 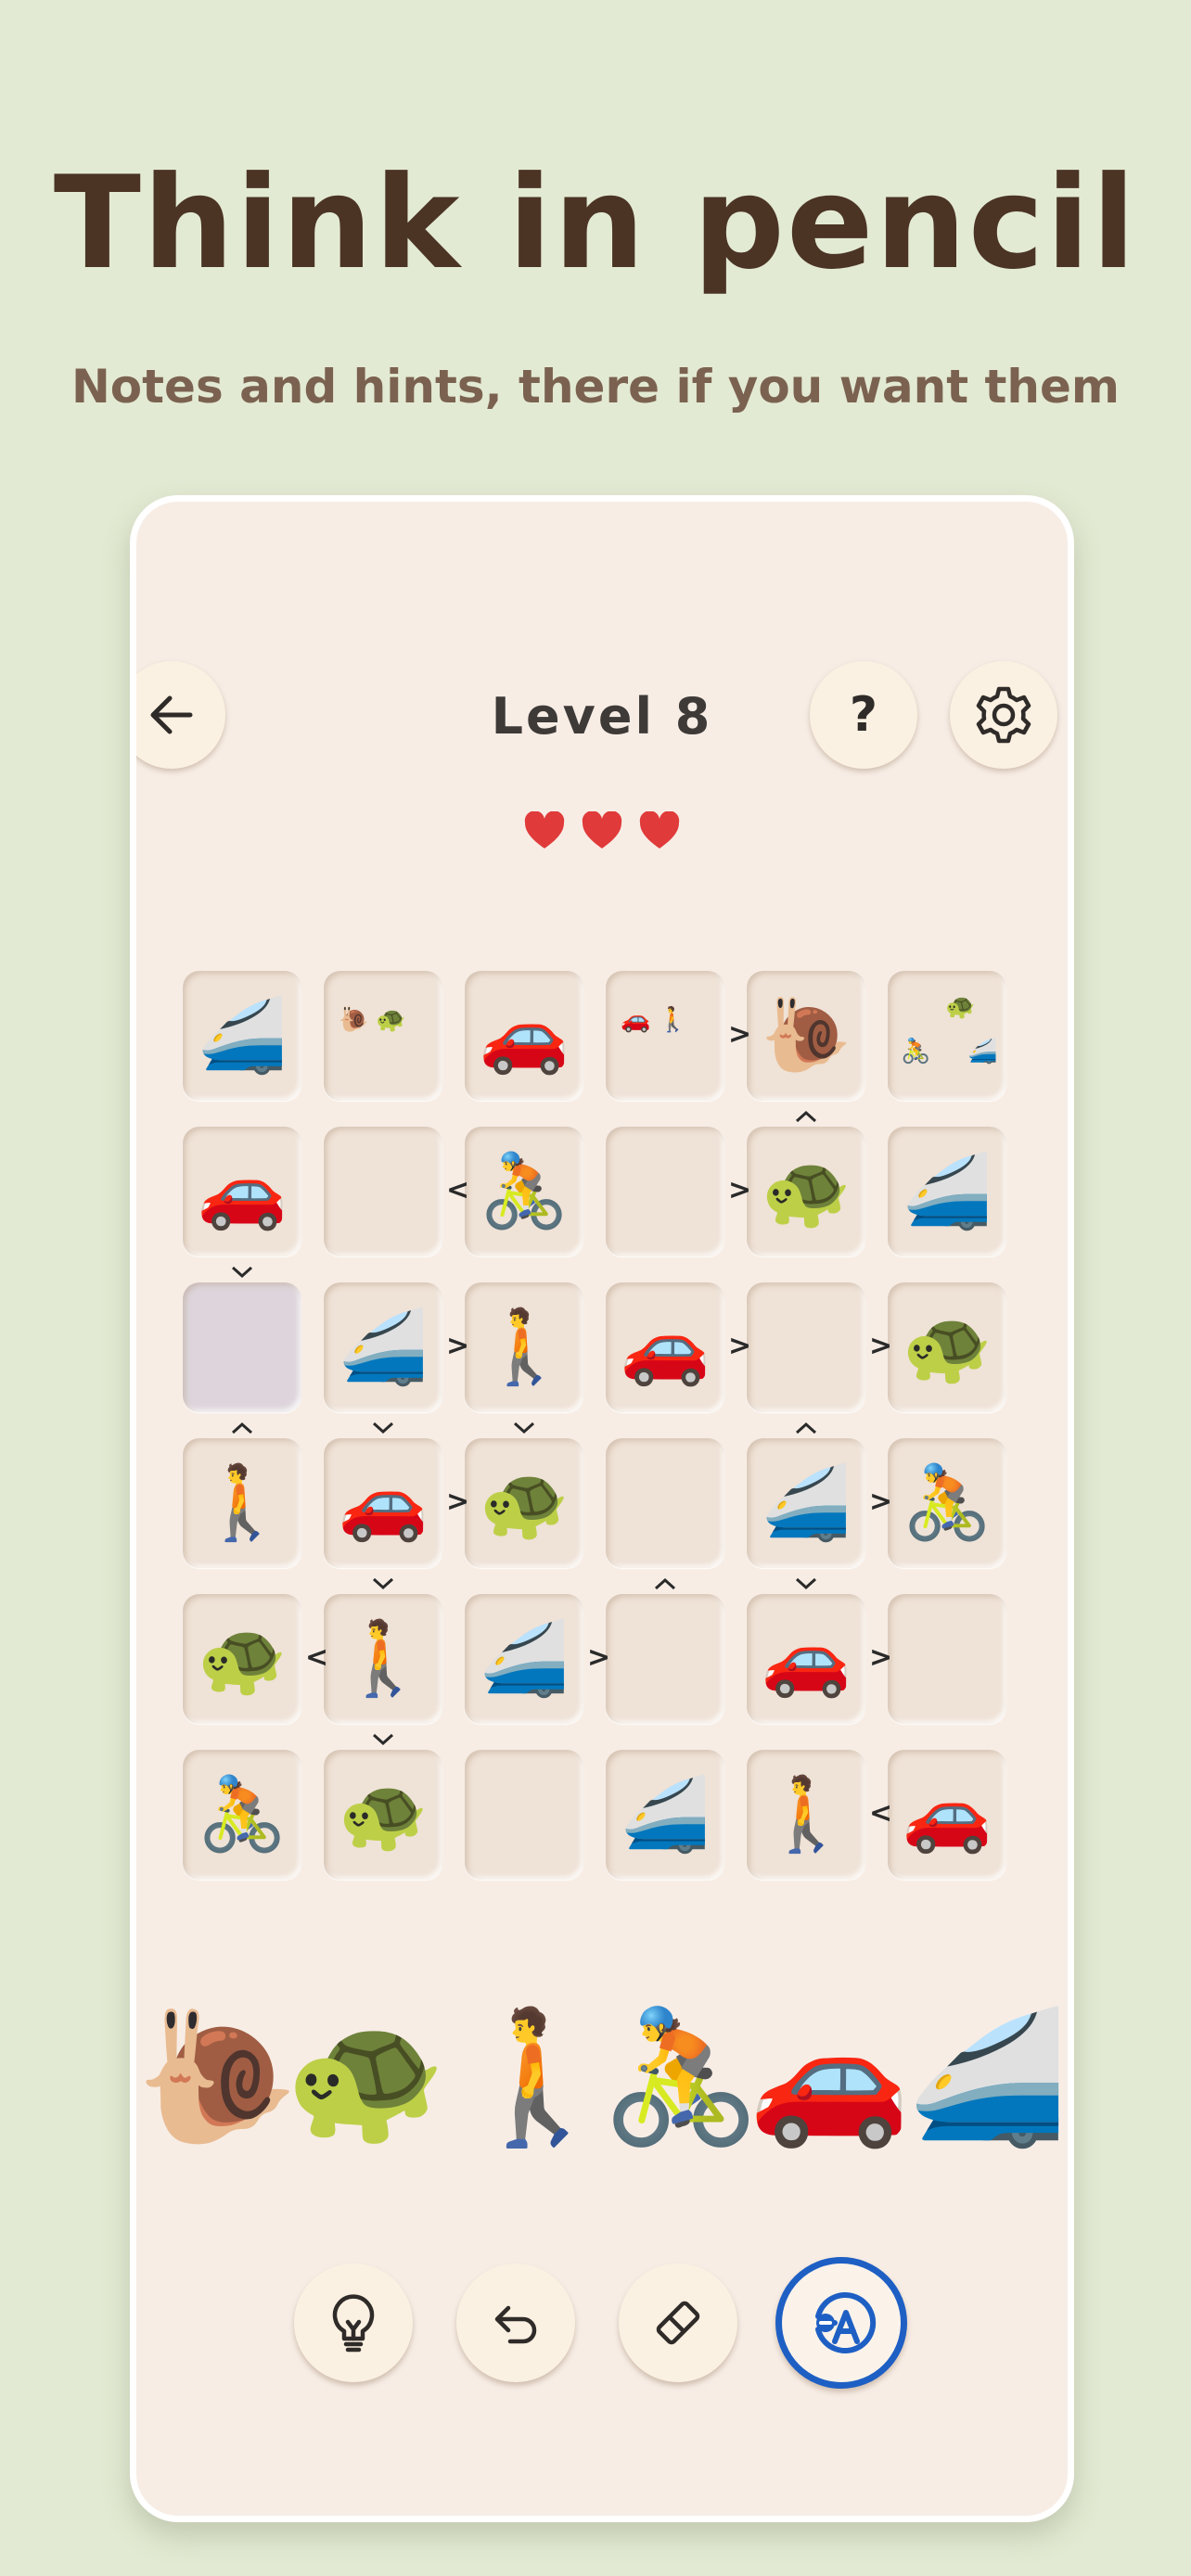 I want to click on hint-button, so click(x=353, y=2323).